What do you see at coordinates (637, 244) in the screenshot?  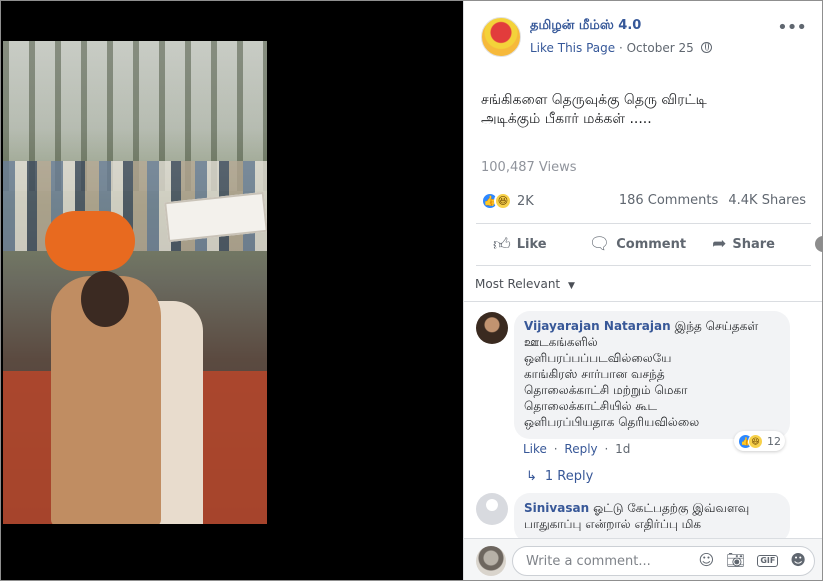 I see `comment-button: 🗨︎ Comment` at bounding box center [637, 244].